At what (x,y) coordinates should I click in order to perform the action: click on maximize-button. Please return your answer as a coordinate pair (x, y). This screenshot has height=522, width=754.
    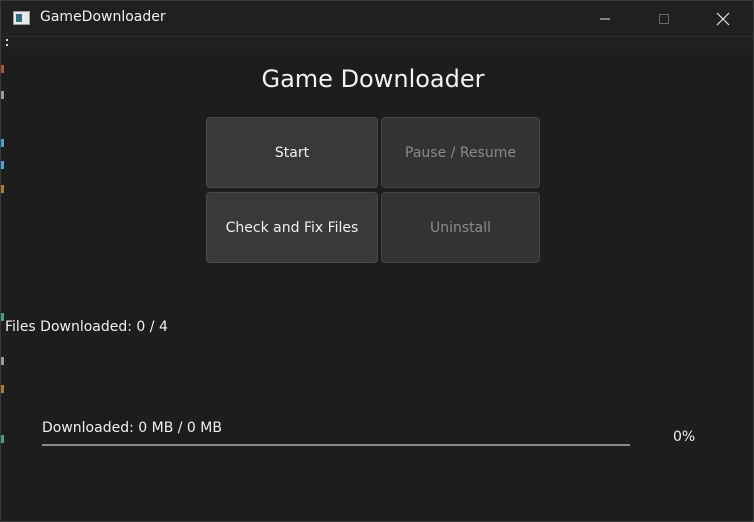
    Looking at the image, I should click on (664, 18).